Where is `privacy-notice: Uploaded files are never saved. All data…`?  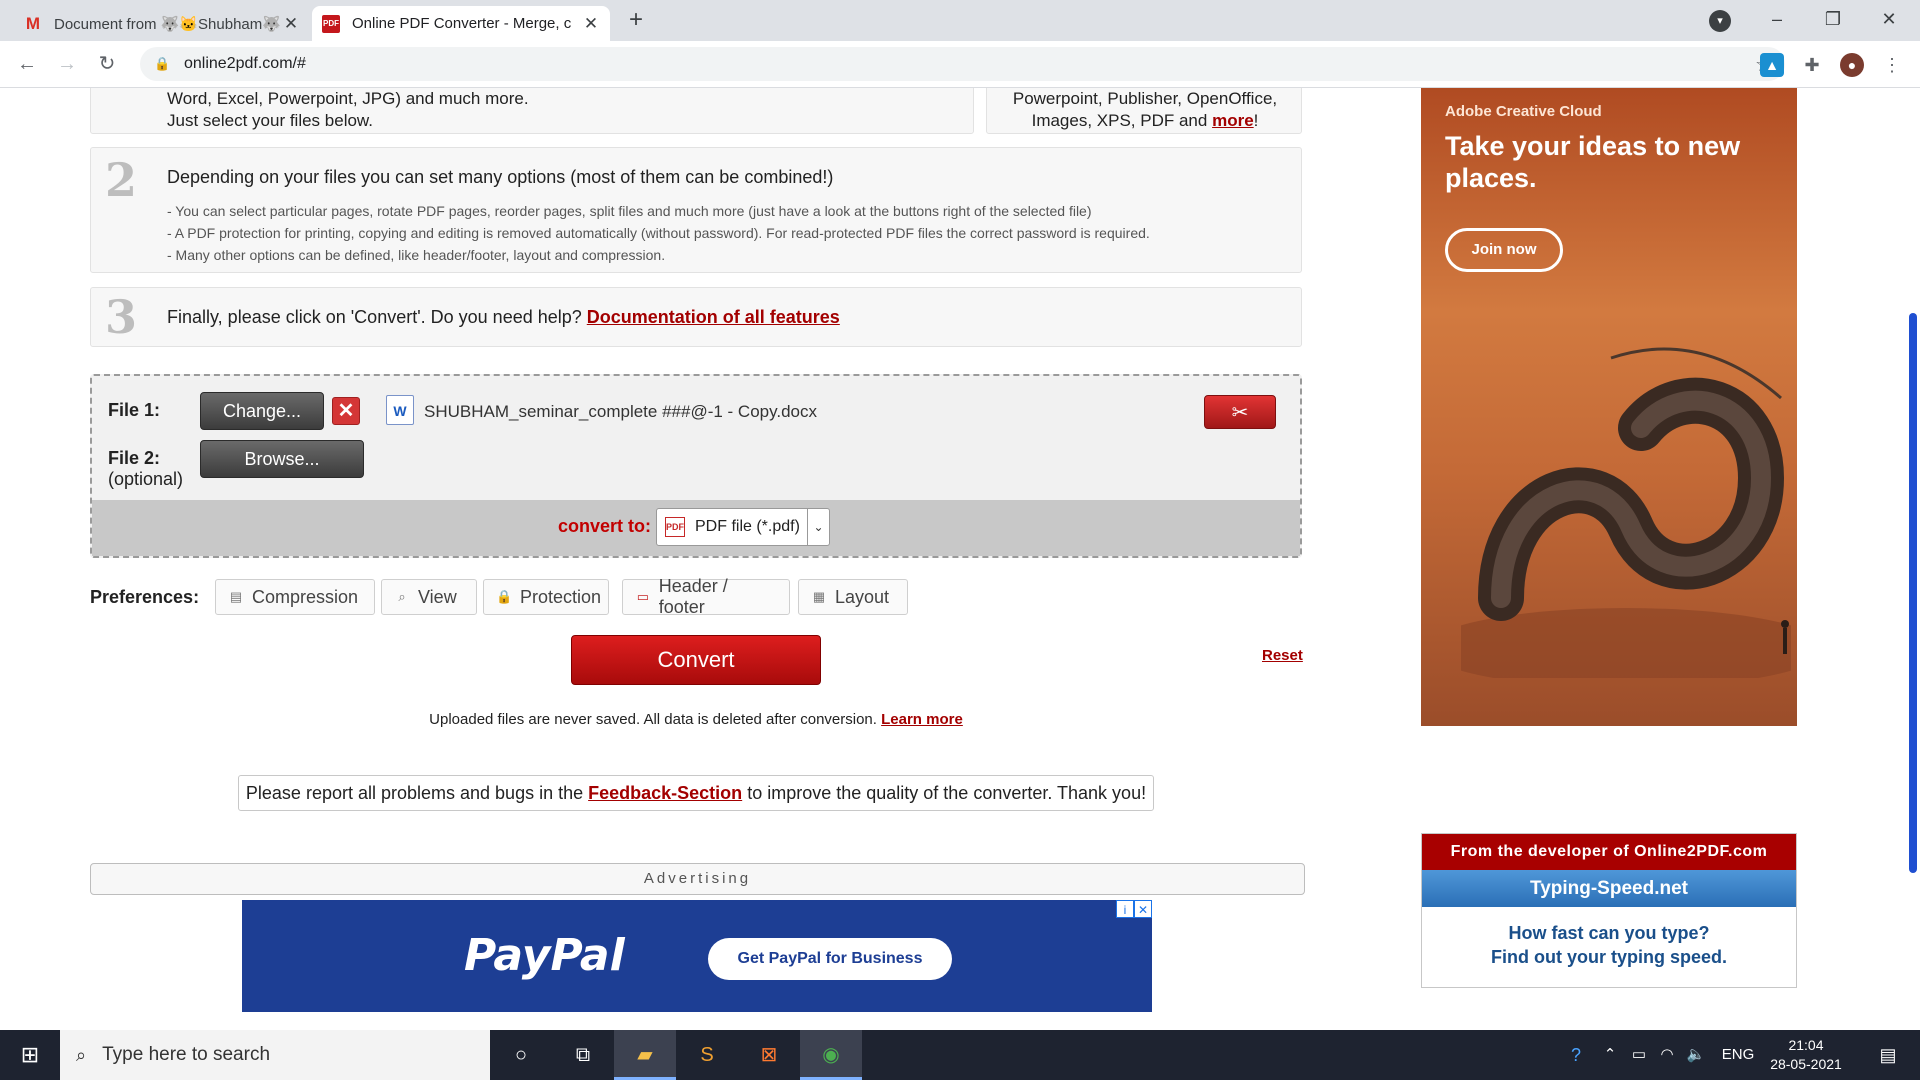
privacy-notice: Uploaded files are never saved. All data… is located at coordinates (696, 719).